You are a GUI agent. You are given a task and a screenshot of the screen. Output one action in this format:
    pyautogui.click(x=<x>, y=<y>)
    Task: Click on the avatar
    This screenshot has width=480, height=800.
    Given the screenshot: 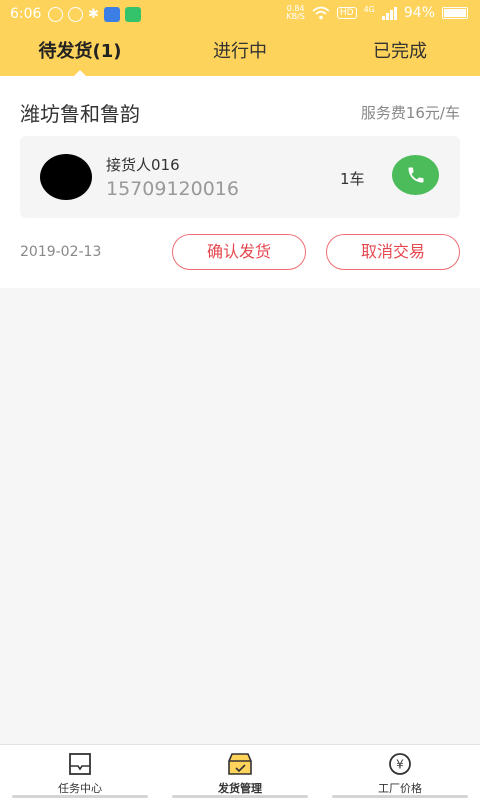 What is the action you would take?
    pyautogui.click(x=66, y=177)
    